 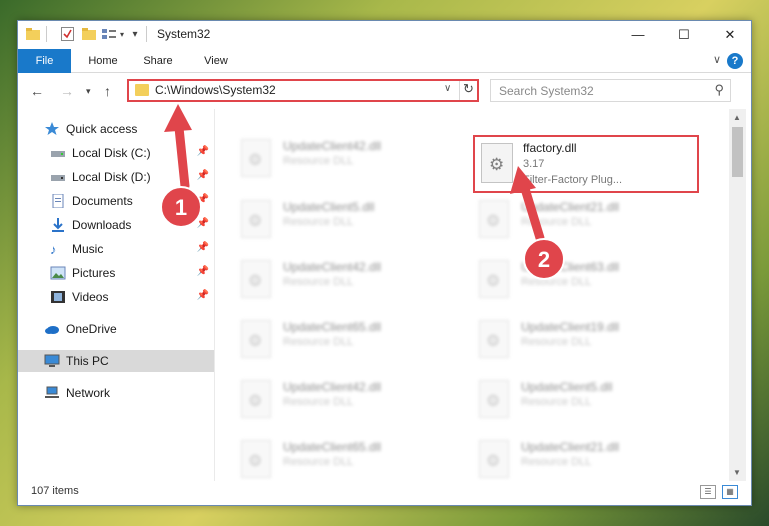 What do you see at coordinates (44, 61) in the screenshot?
I see `tab-file: File` at bounding box center [44, 61].